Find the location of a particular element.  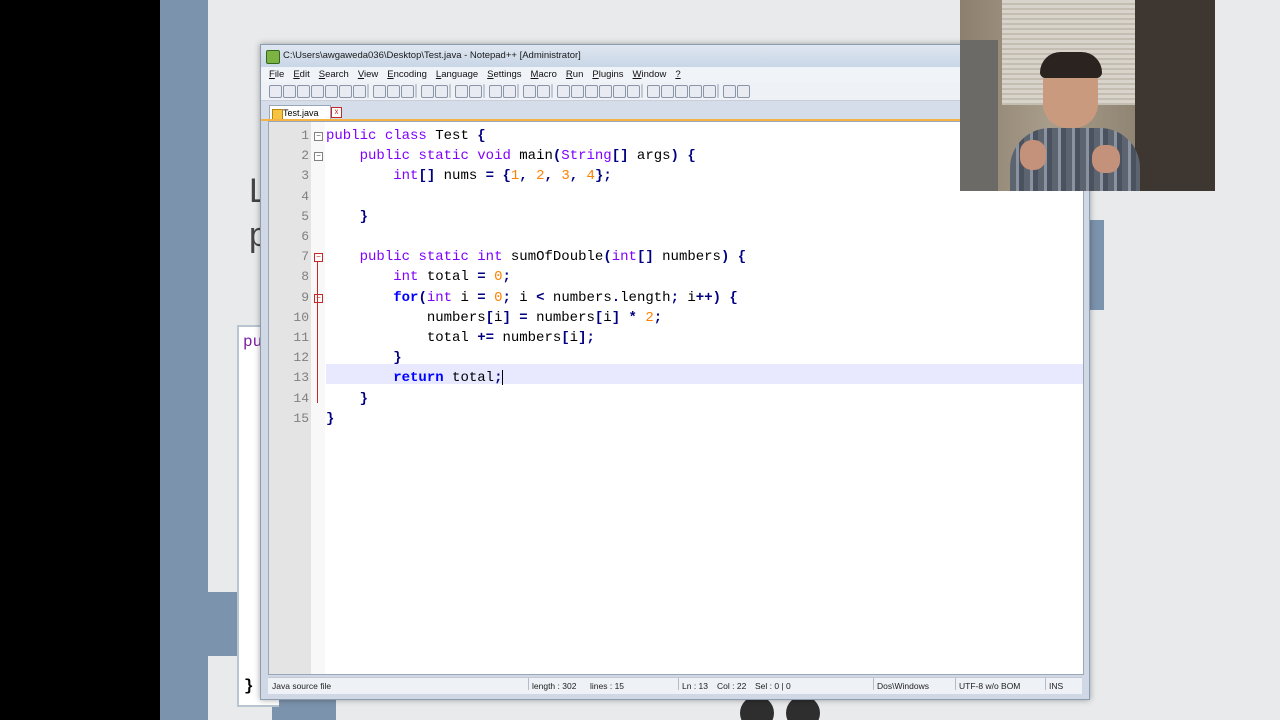

close-icon is located at coordinates (331, 91).